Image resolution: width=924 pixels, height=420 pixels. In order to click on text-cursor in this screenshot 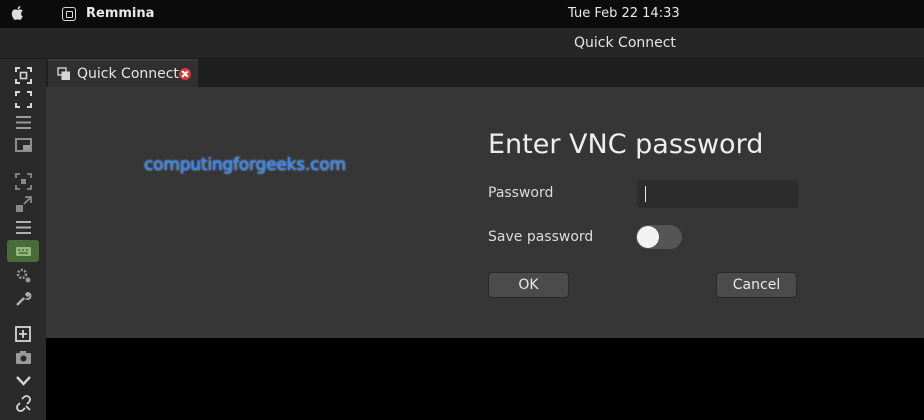, I will do `click(645, 194)`.